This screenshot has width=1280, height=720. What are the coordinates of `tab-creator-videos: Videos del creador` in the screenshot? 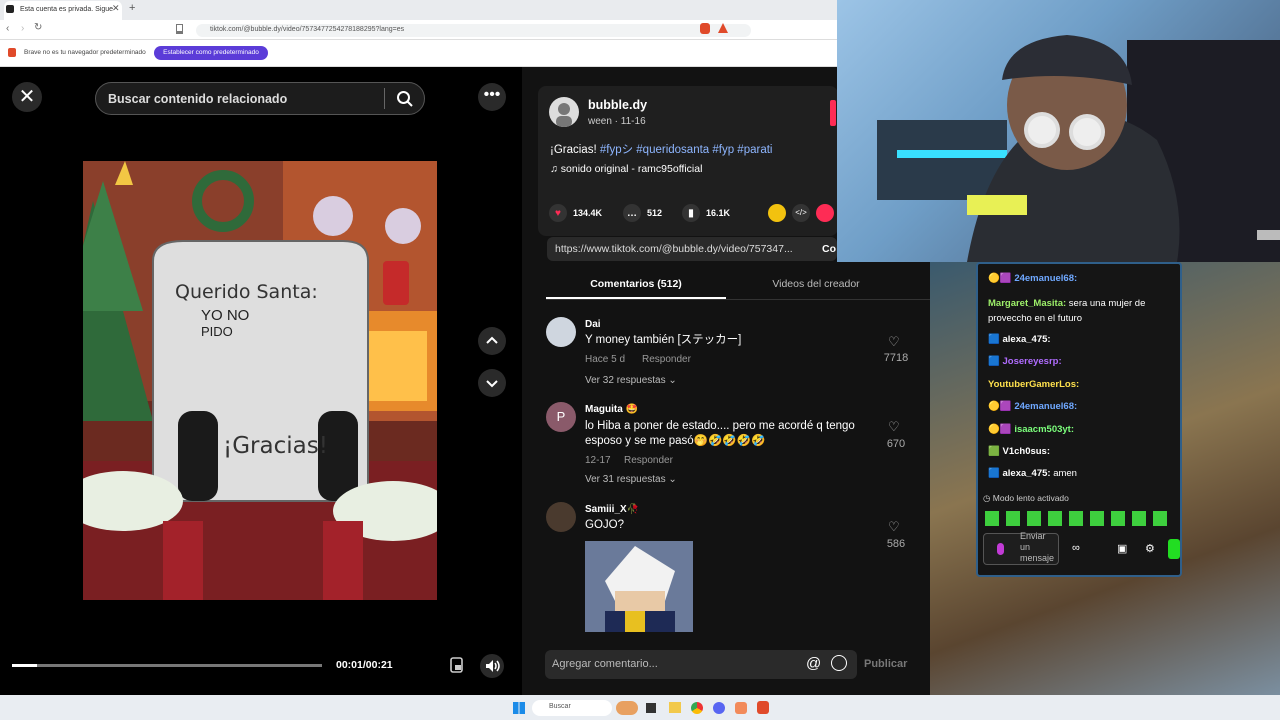 It's located at (816, 284).